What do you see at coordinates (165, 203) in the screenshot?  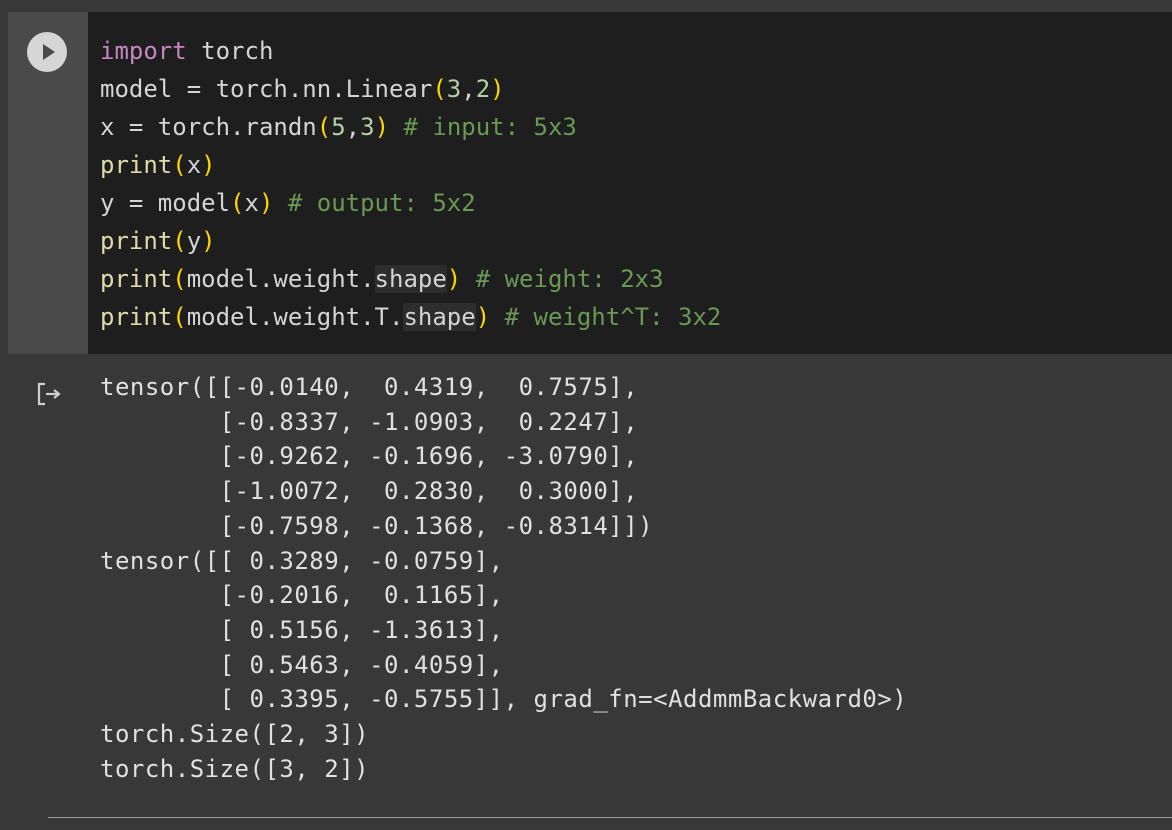 I see `code-token: y = model` at bounding box center [165, 203].